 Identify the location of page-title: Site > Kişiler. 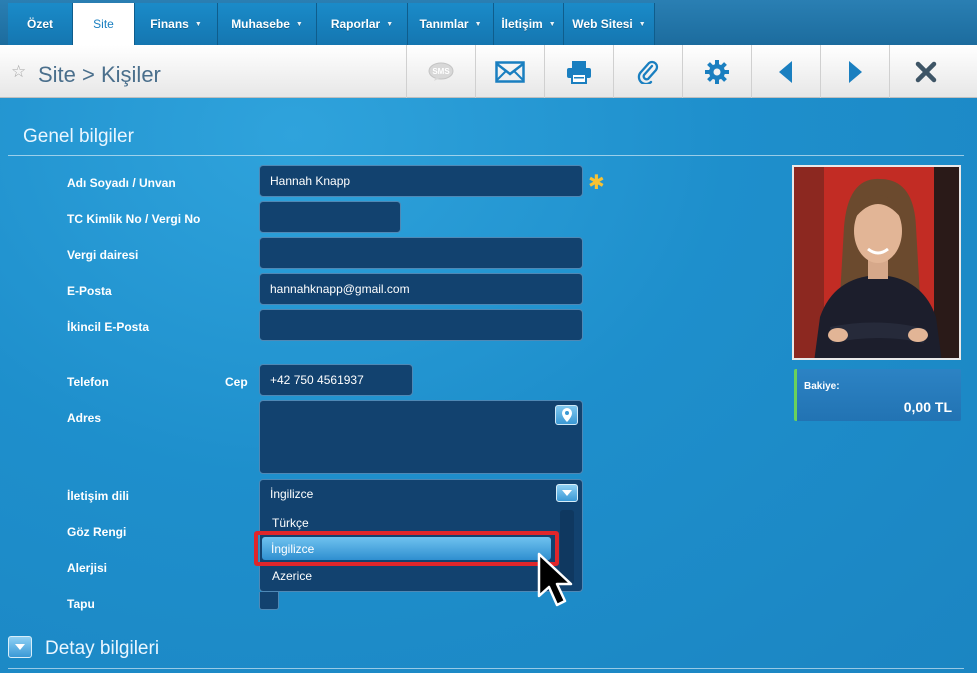
(99, 74).